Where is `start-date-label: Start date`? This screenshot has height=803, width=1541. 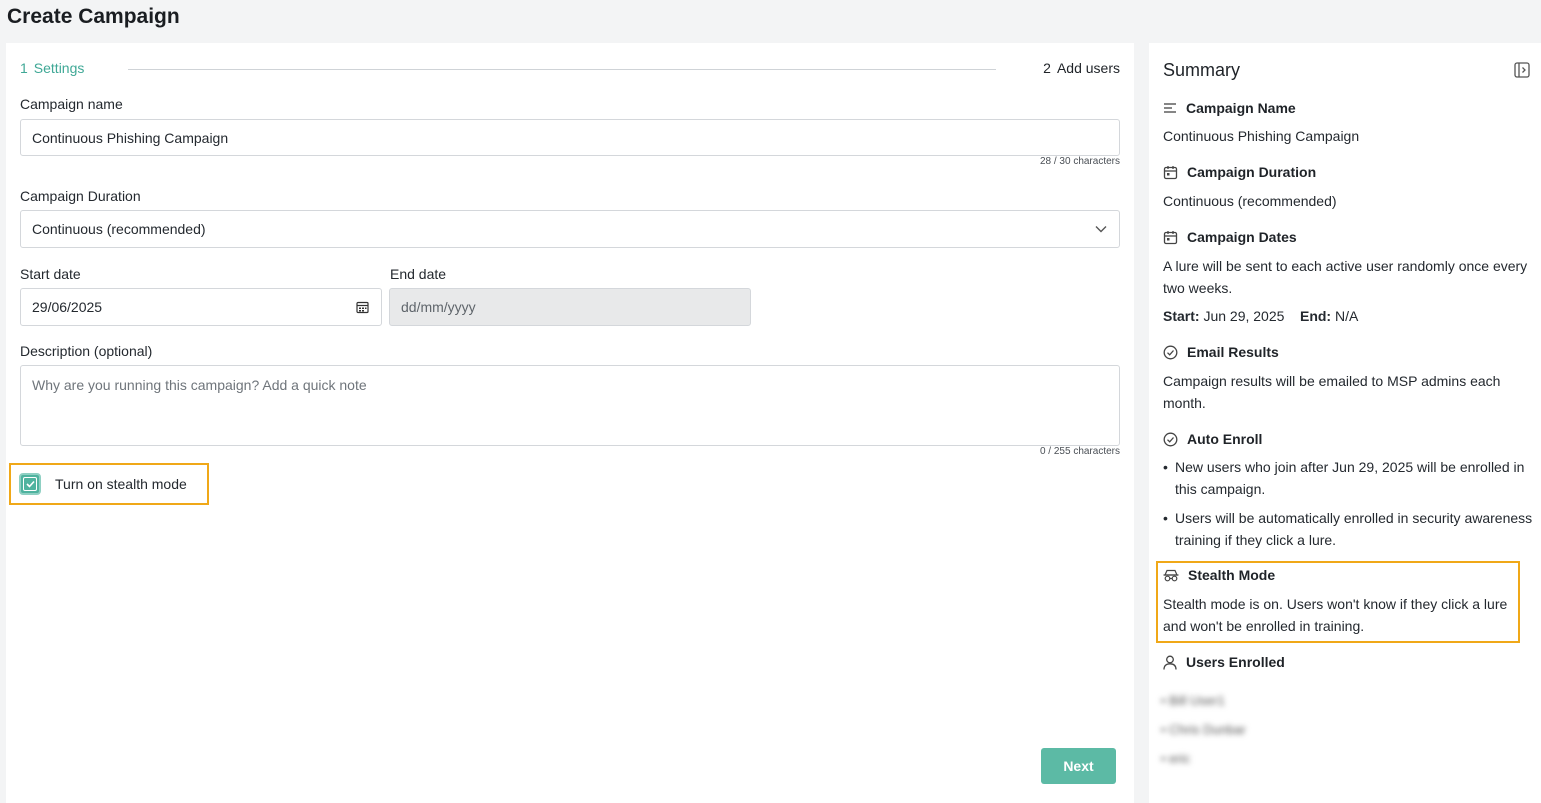
start-date-label: Start date is located at coordinates (50, 274).